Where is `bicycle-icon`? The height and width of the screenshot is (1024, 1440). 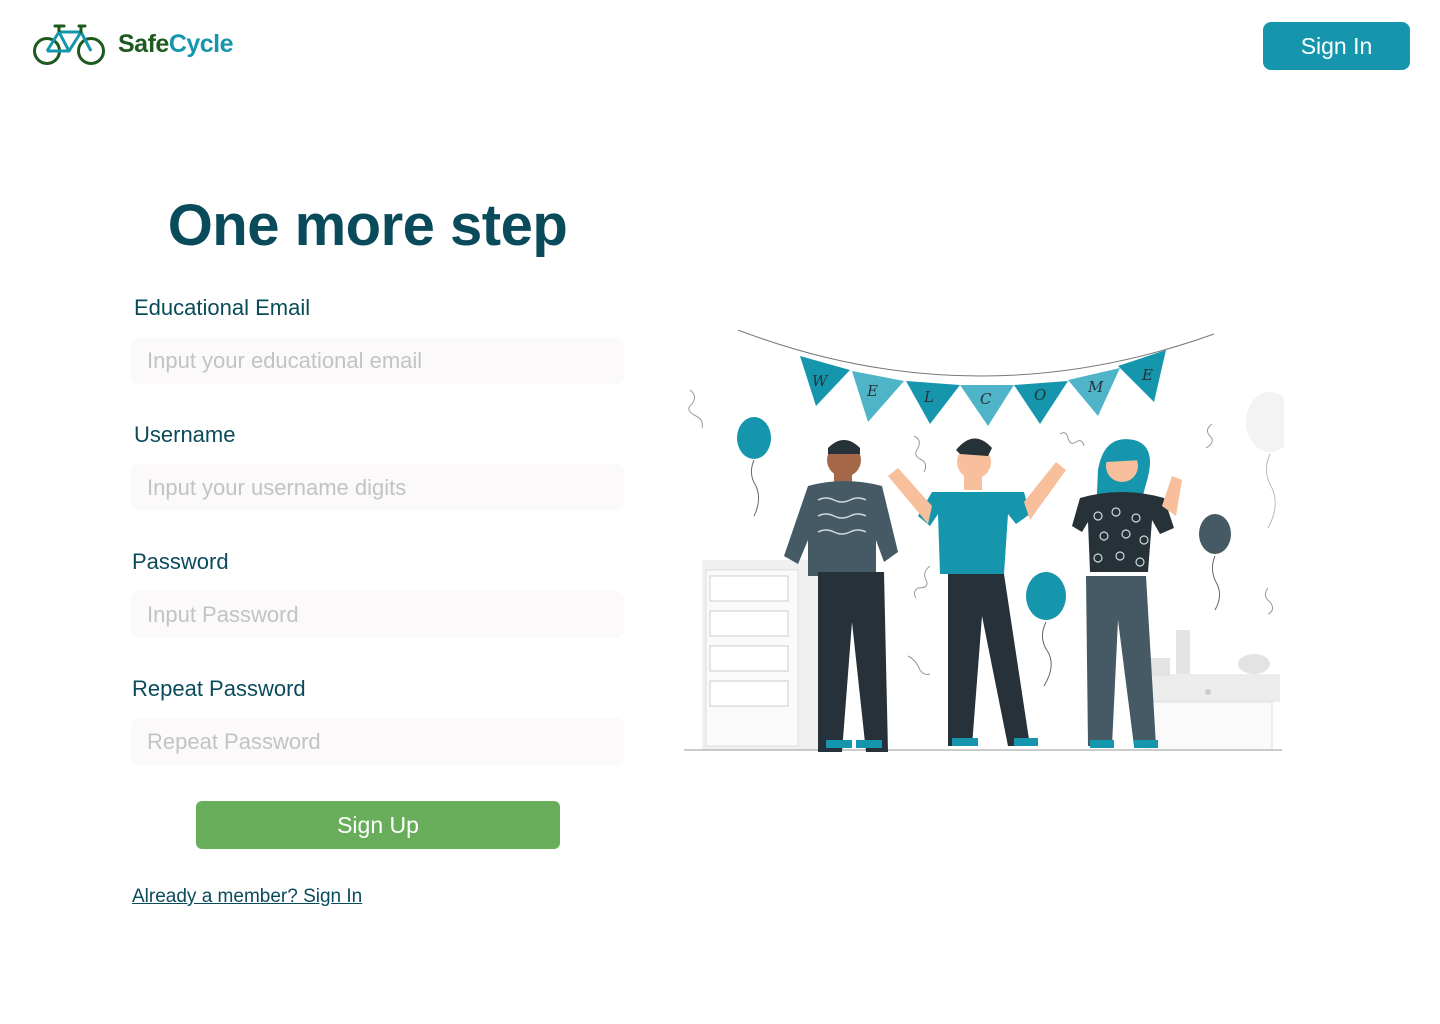 bicycle-icon is located at coordinates (69, 44).